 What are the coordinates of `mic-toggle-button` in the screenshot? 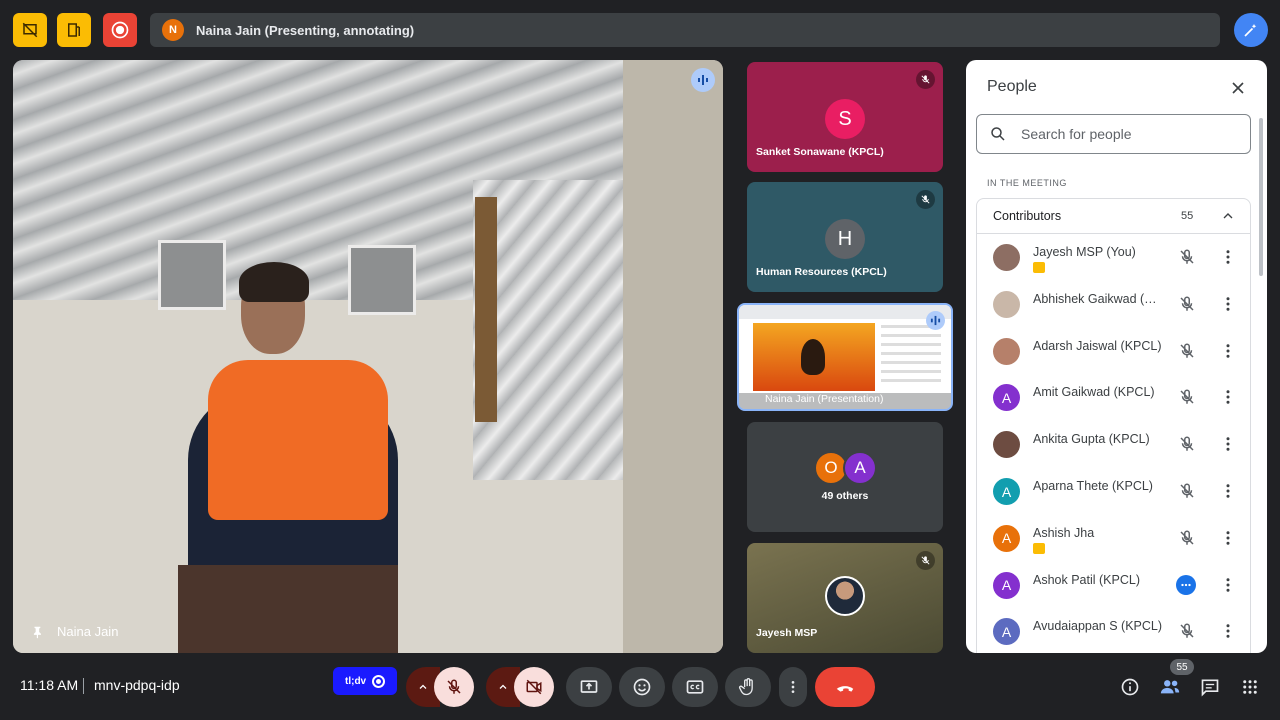 It's located at (454, 687).